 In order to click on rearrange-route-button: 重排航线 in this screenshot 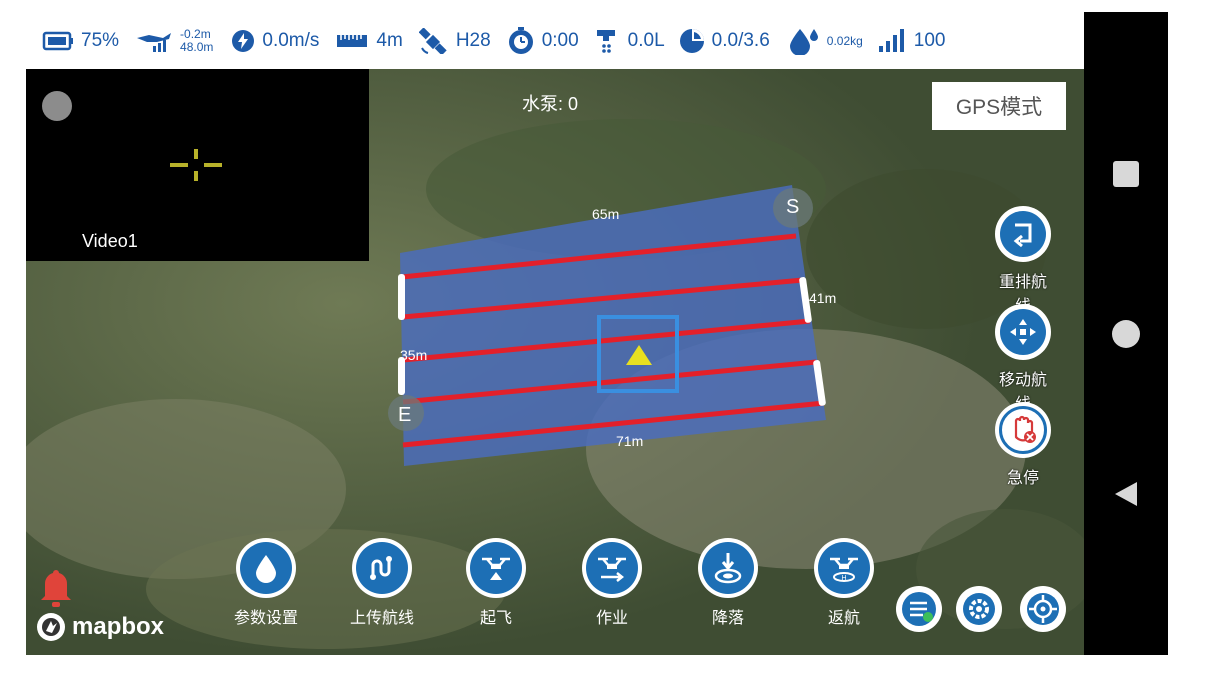, I will do `click(1023, 261)`.